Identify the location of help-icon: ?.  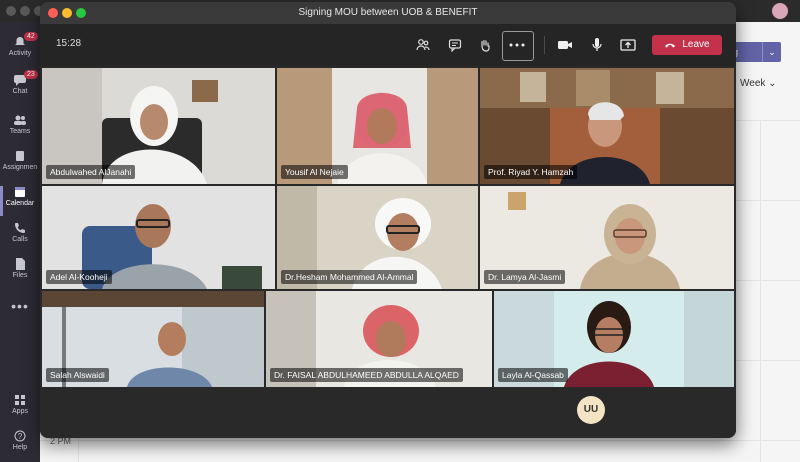
(20, 436).